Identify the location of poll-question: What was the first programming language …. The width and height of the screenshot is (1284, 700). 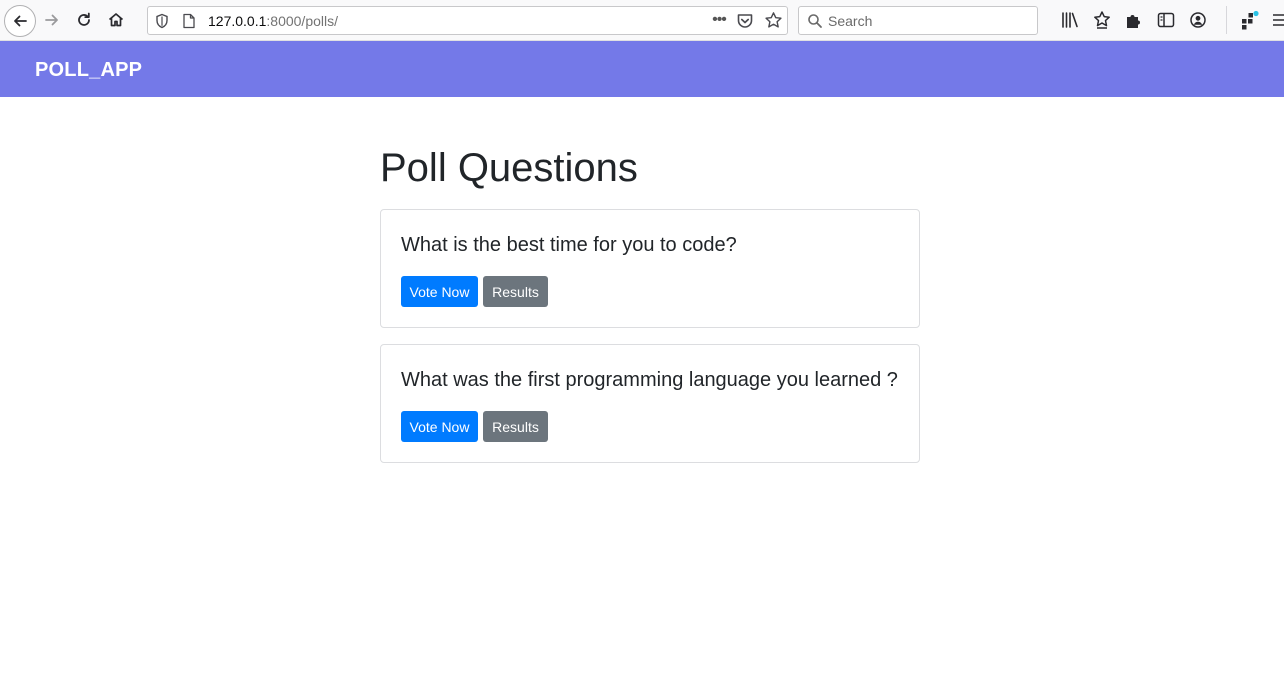
(649, 380).